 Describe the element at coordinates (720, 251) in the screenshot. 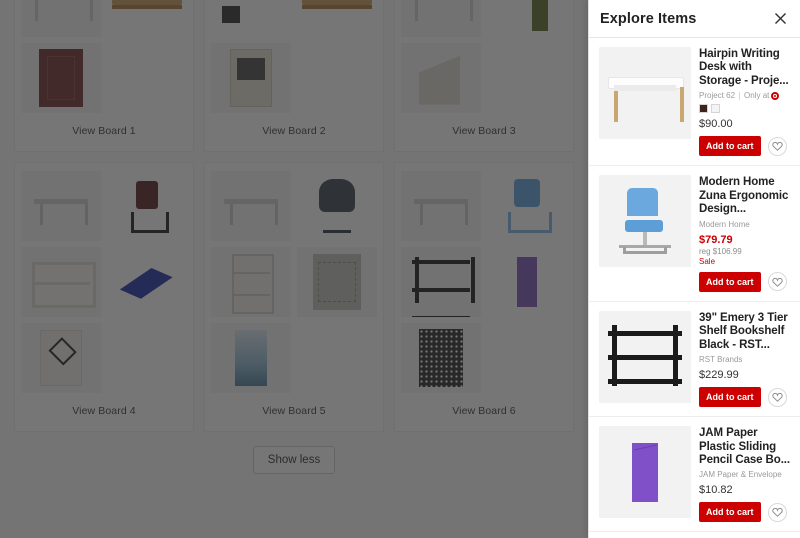

I see `product-reg-price: reg $106.99` at that location.